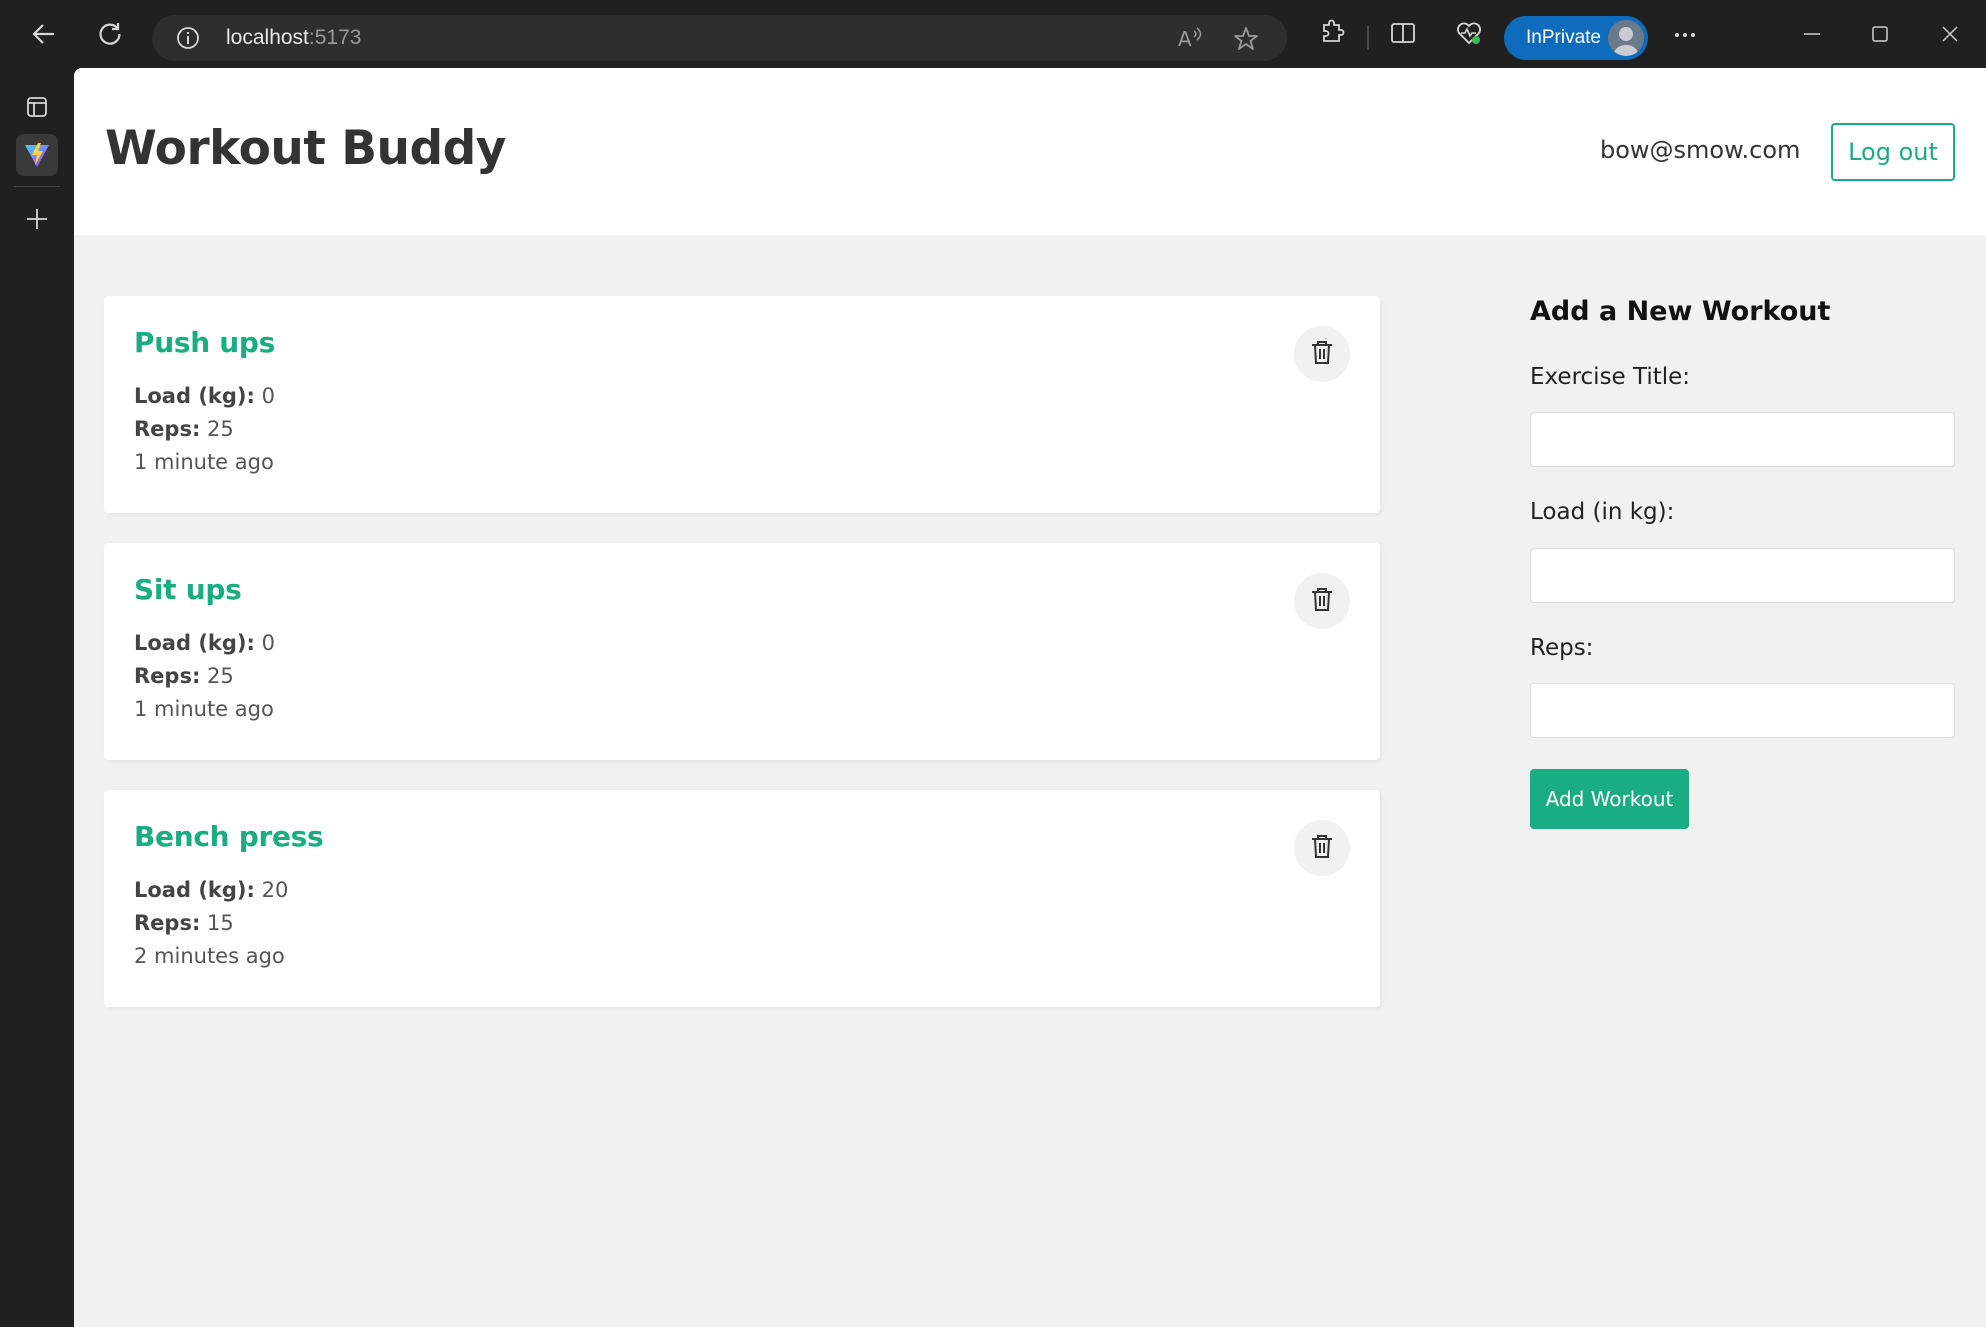 The image size is (1986, 1327). I want to click on page-title: Workout Buddy, so click(305, 148).